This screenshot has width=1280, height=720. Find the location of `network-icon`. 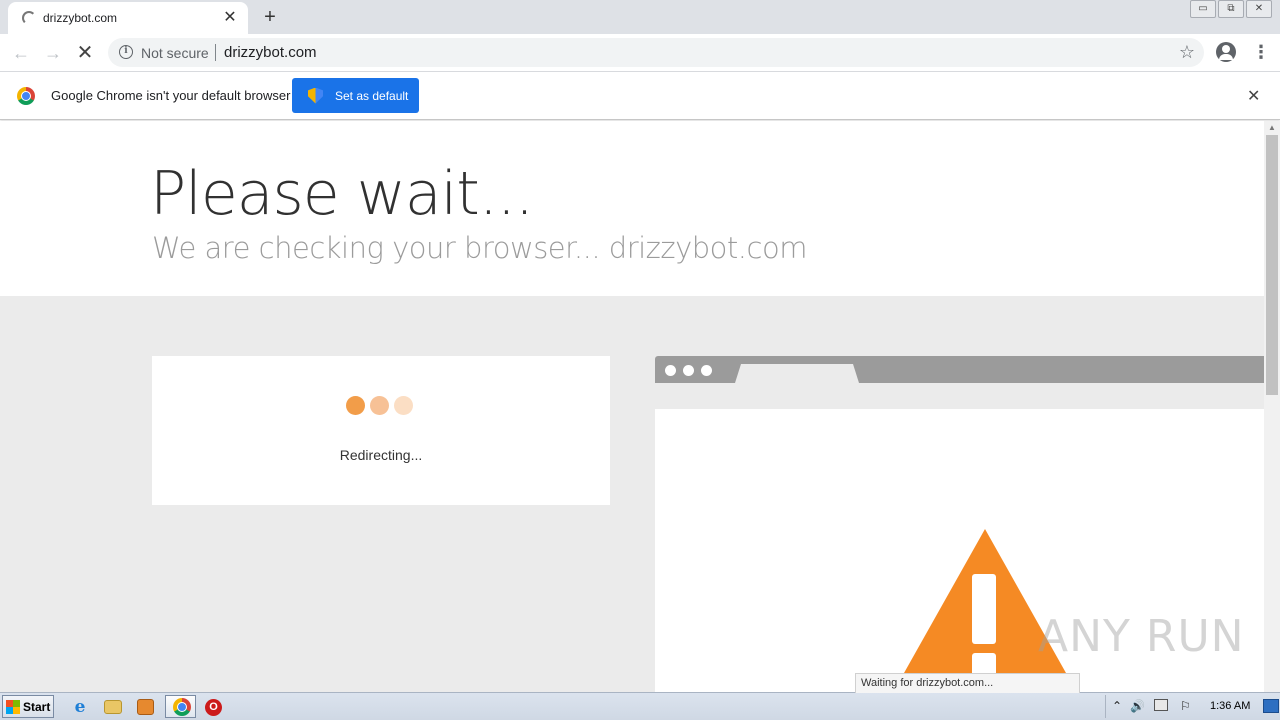

network-icon is located at coordinates (1161, 705).